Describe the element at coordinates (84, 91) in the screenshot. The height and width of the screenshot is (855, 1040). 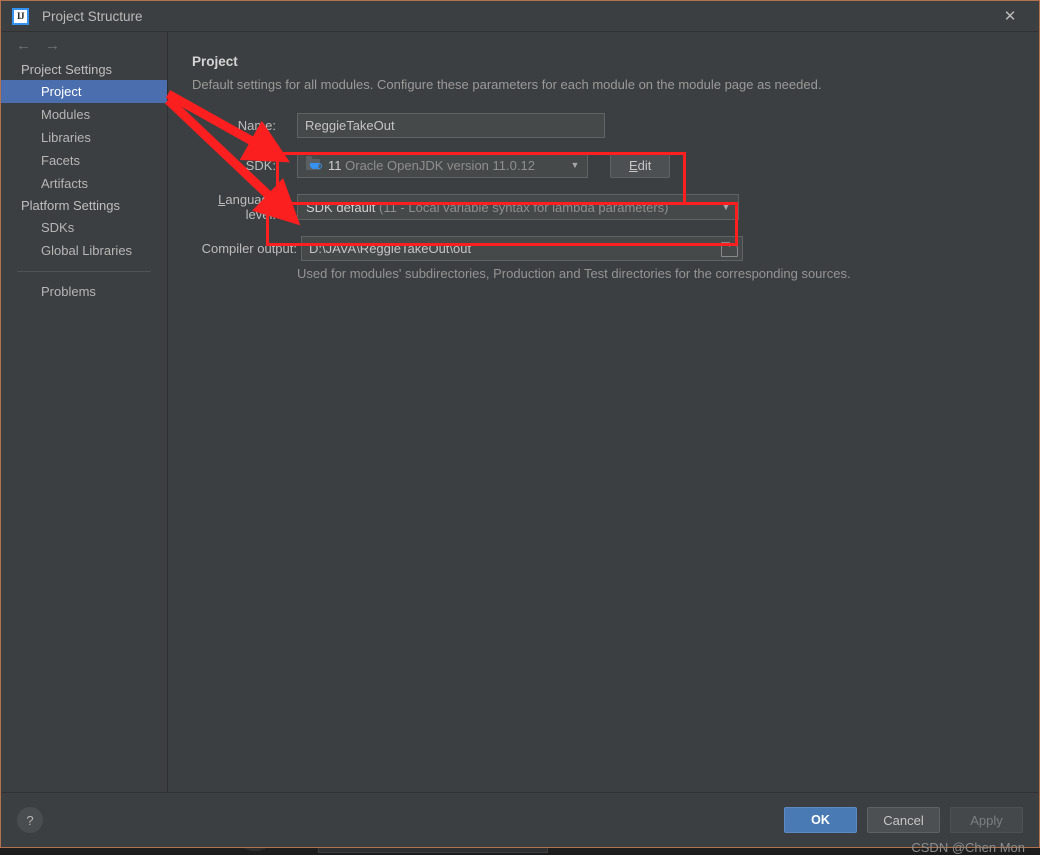
I see `sidebar-item-project: Project` at that location.